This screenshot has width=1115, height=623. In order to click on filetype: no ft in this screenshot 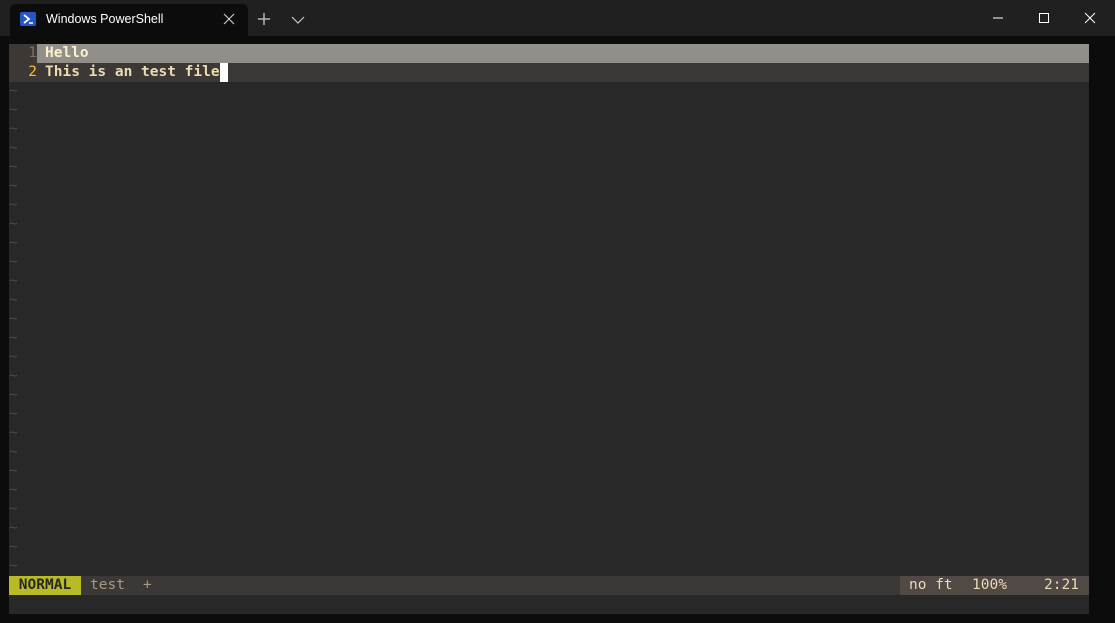, I will do `click(931, 585)`.